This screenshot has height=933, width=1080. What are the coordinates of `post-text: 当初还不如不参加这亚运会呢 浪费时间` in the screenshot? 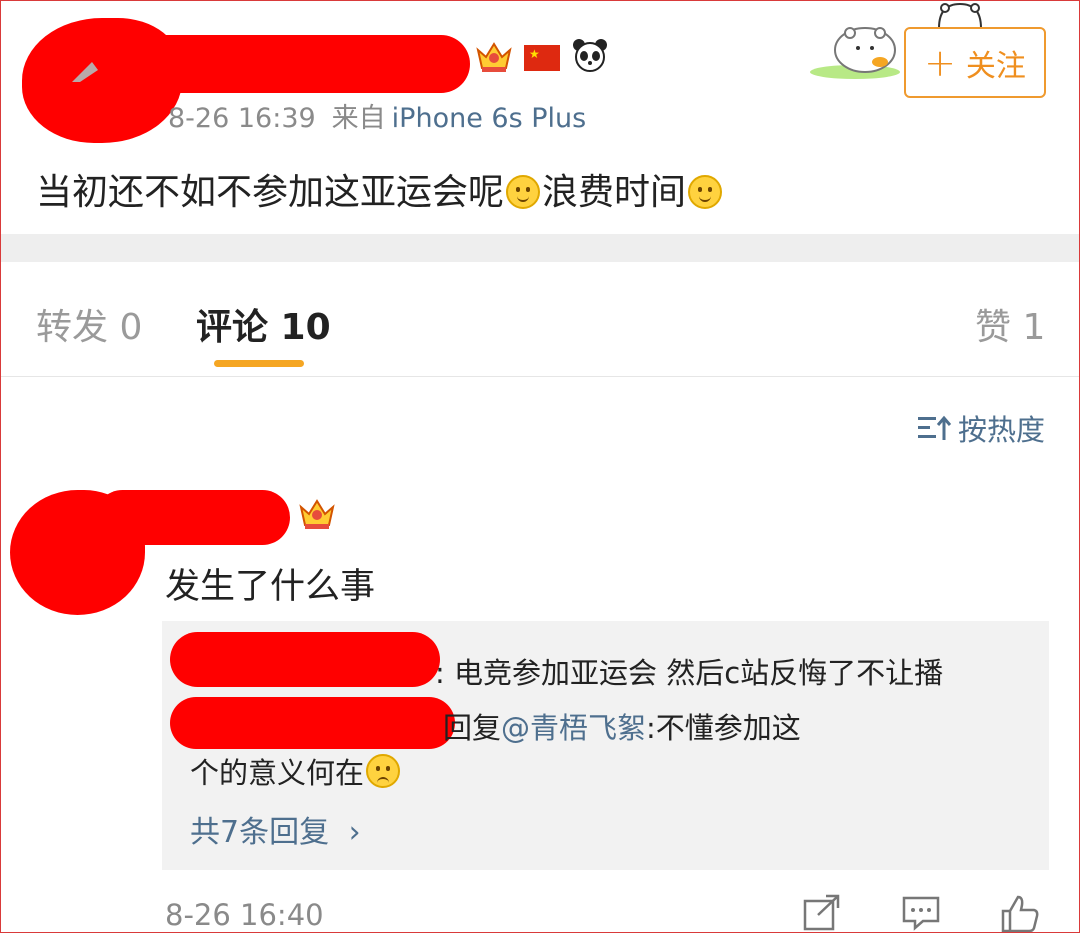 It's located at (380, 189).